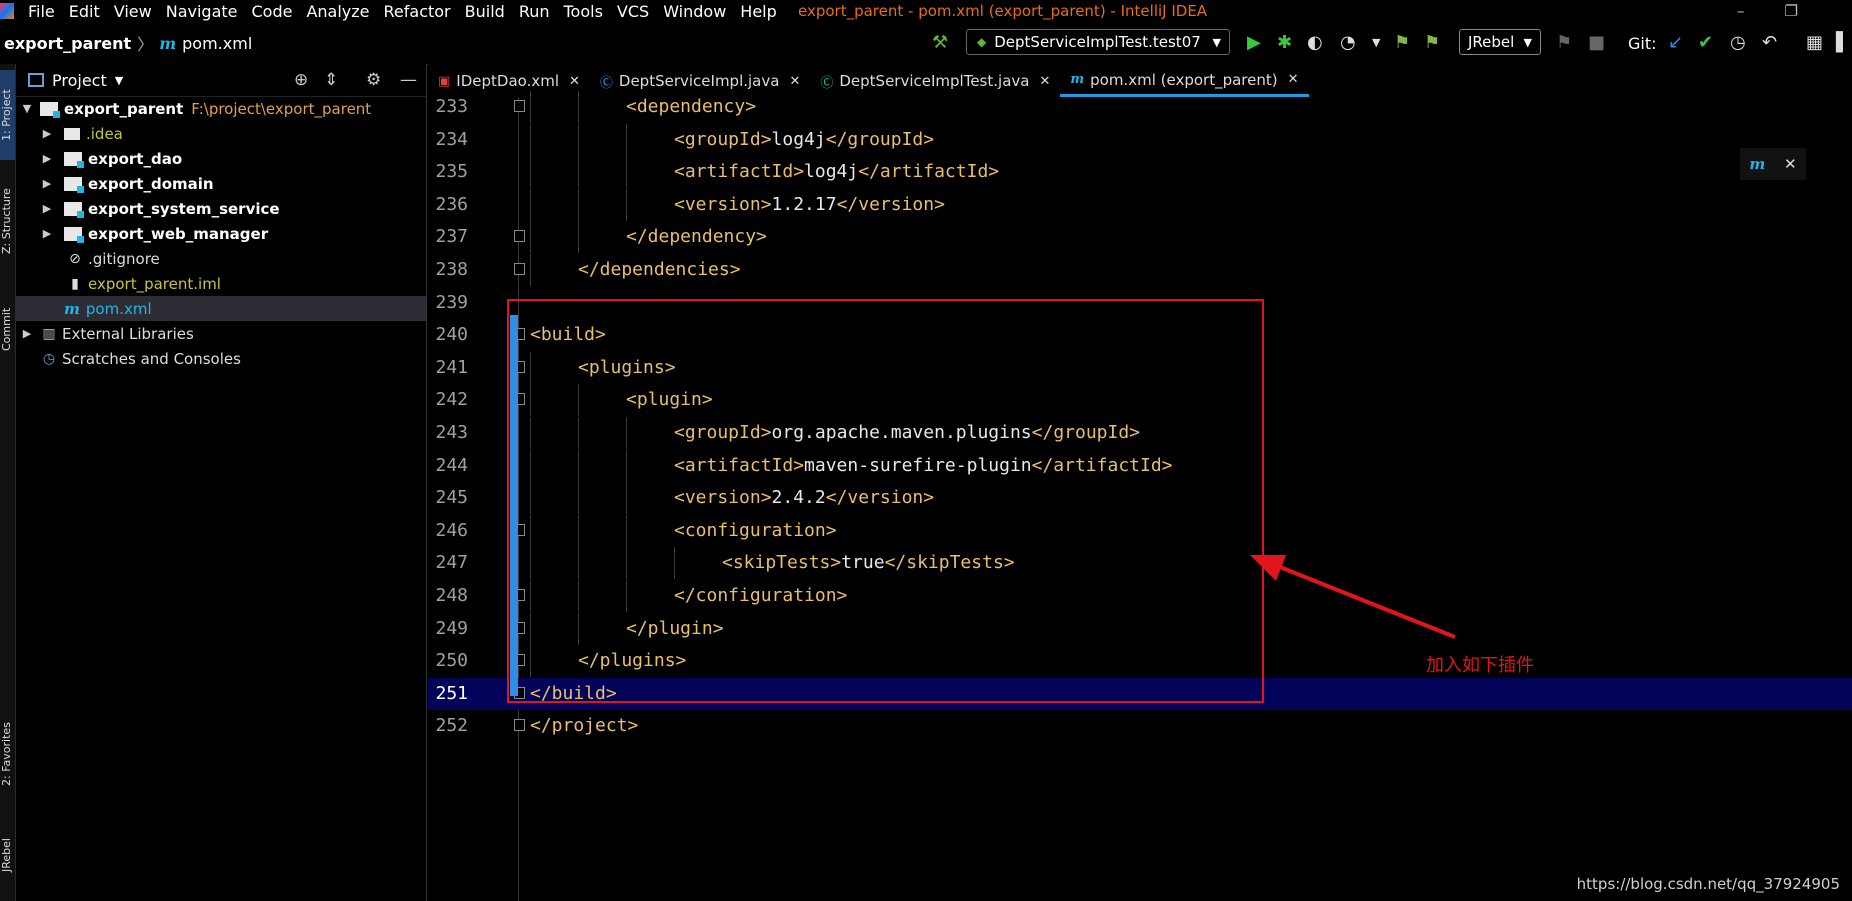 The width and height of the screenshot is (1852, 901). Describe the element at coordinates (221, 308) in the screenshot. I see `tree-item-pom: m pom.xml` at that location.